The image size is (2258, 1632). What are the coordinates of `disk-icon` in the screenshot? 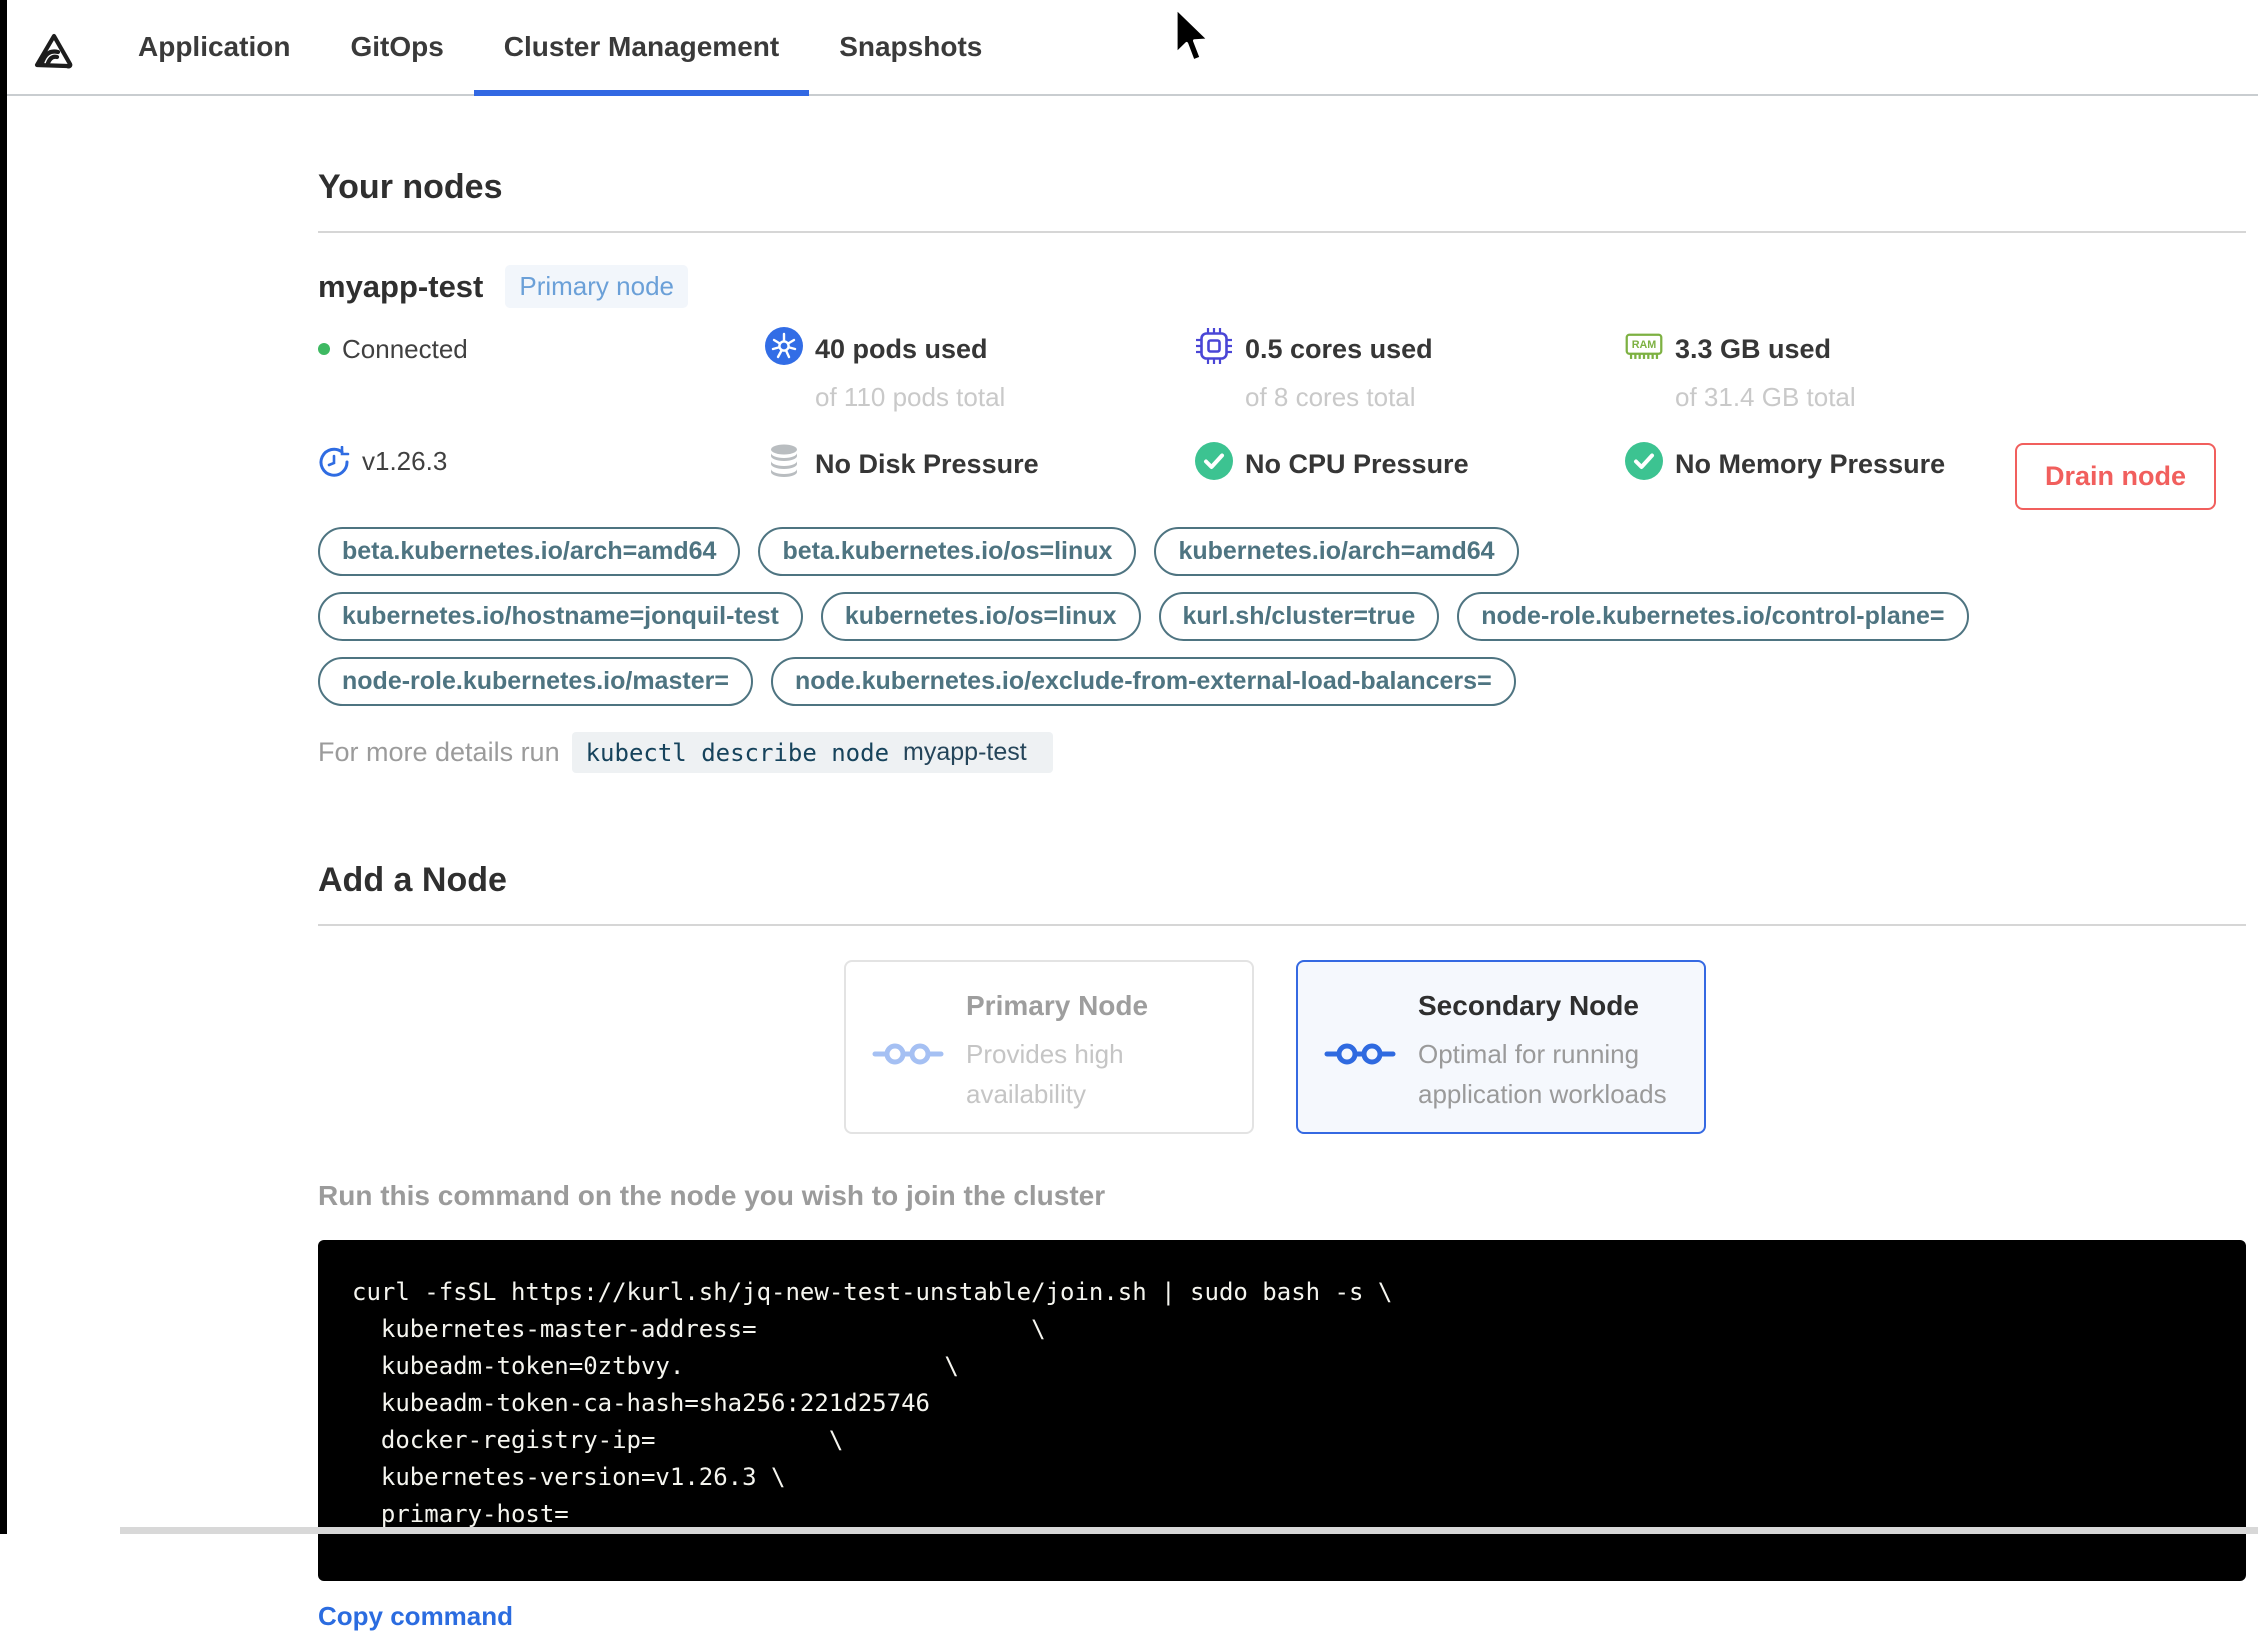 It's located at (784, 460).